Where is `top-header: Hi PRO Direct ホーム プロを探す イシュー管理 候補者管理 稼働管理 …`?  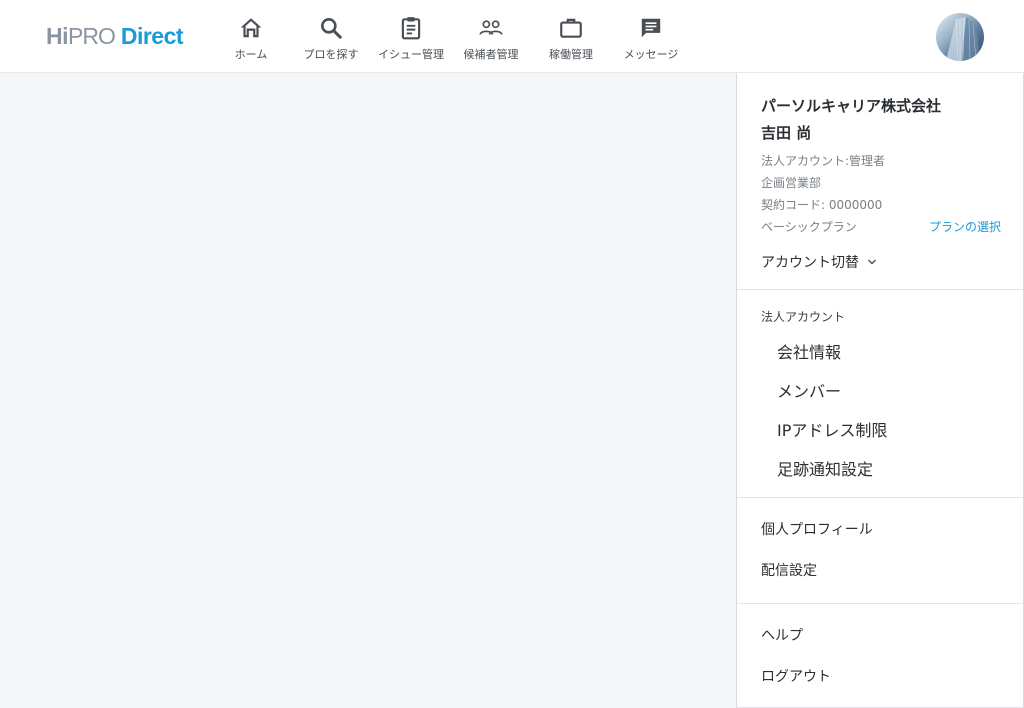 top-header: Hi PRO Direct ホーム プロを探す イシュー管理 候補者管理 稼働管理 … is located at coordinates (512, 36).